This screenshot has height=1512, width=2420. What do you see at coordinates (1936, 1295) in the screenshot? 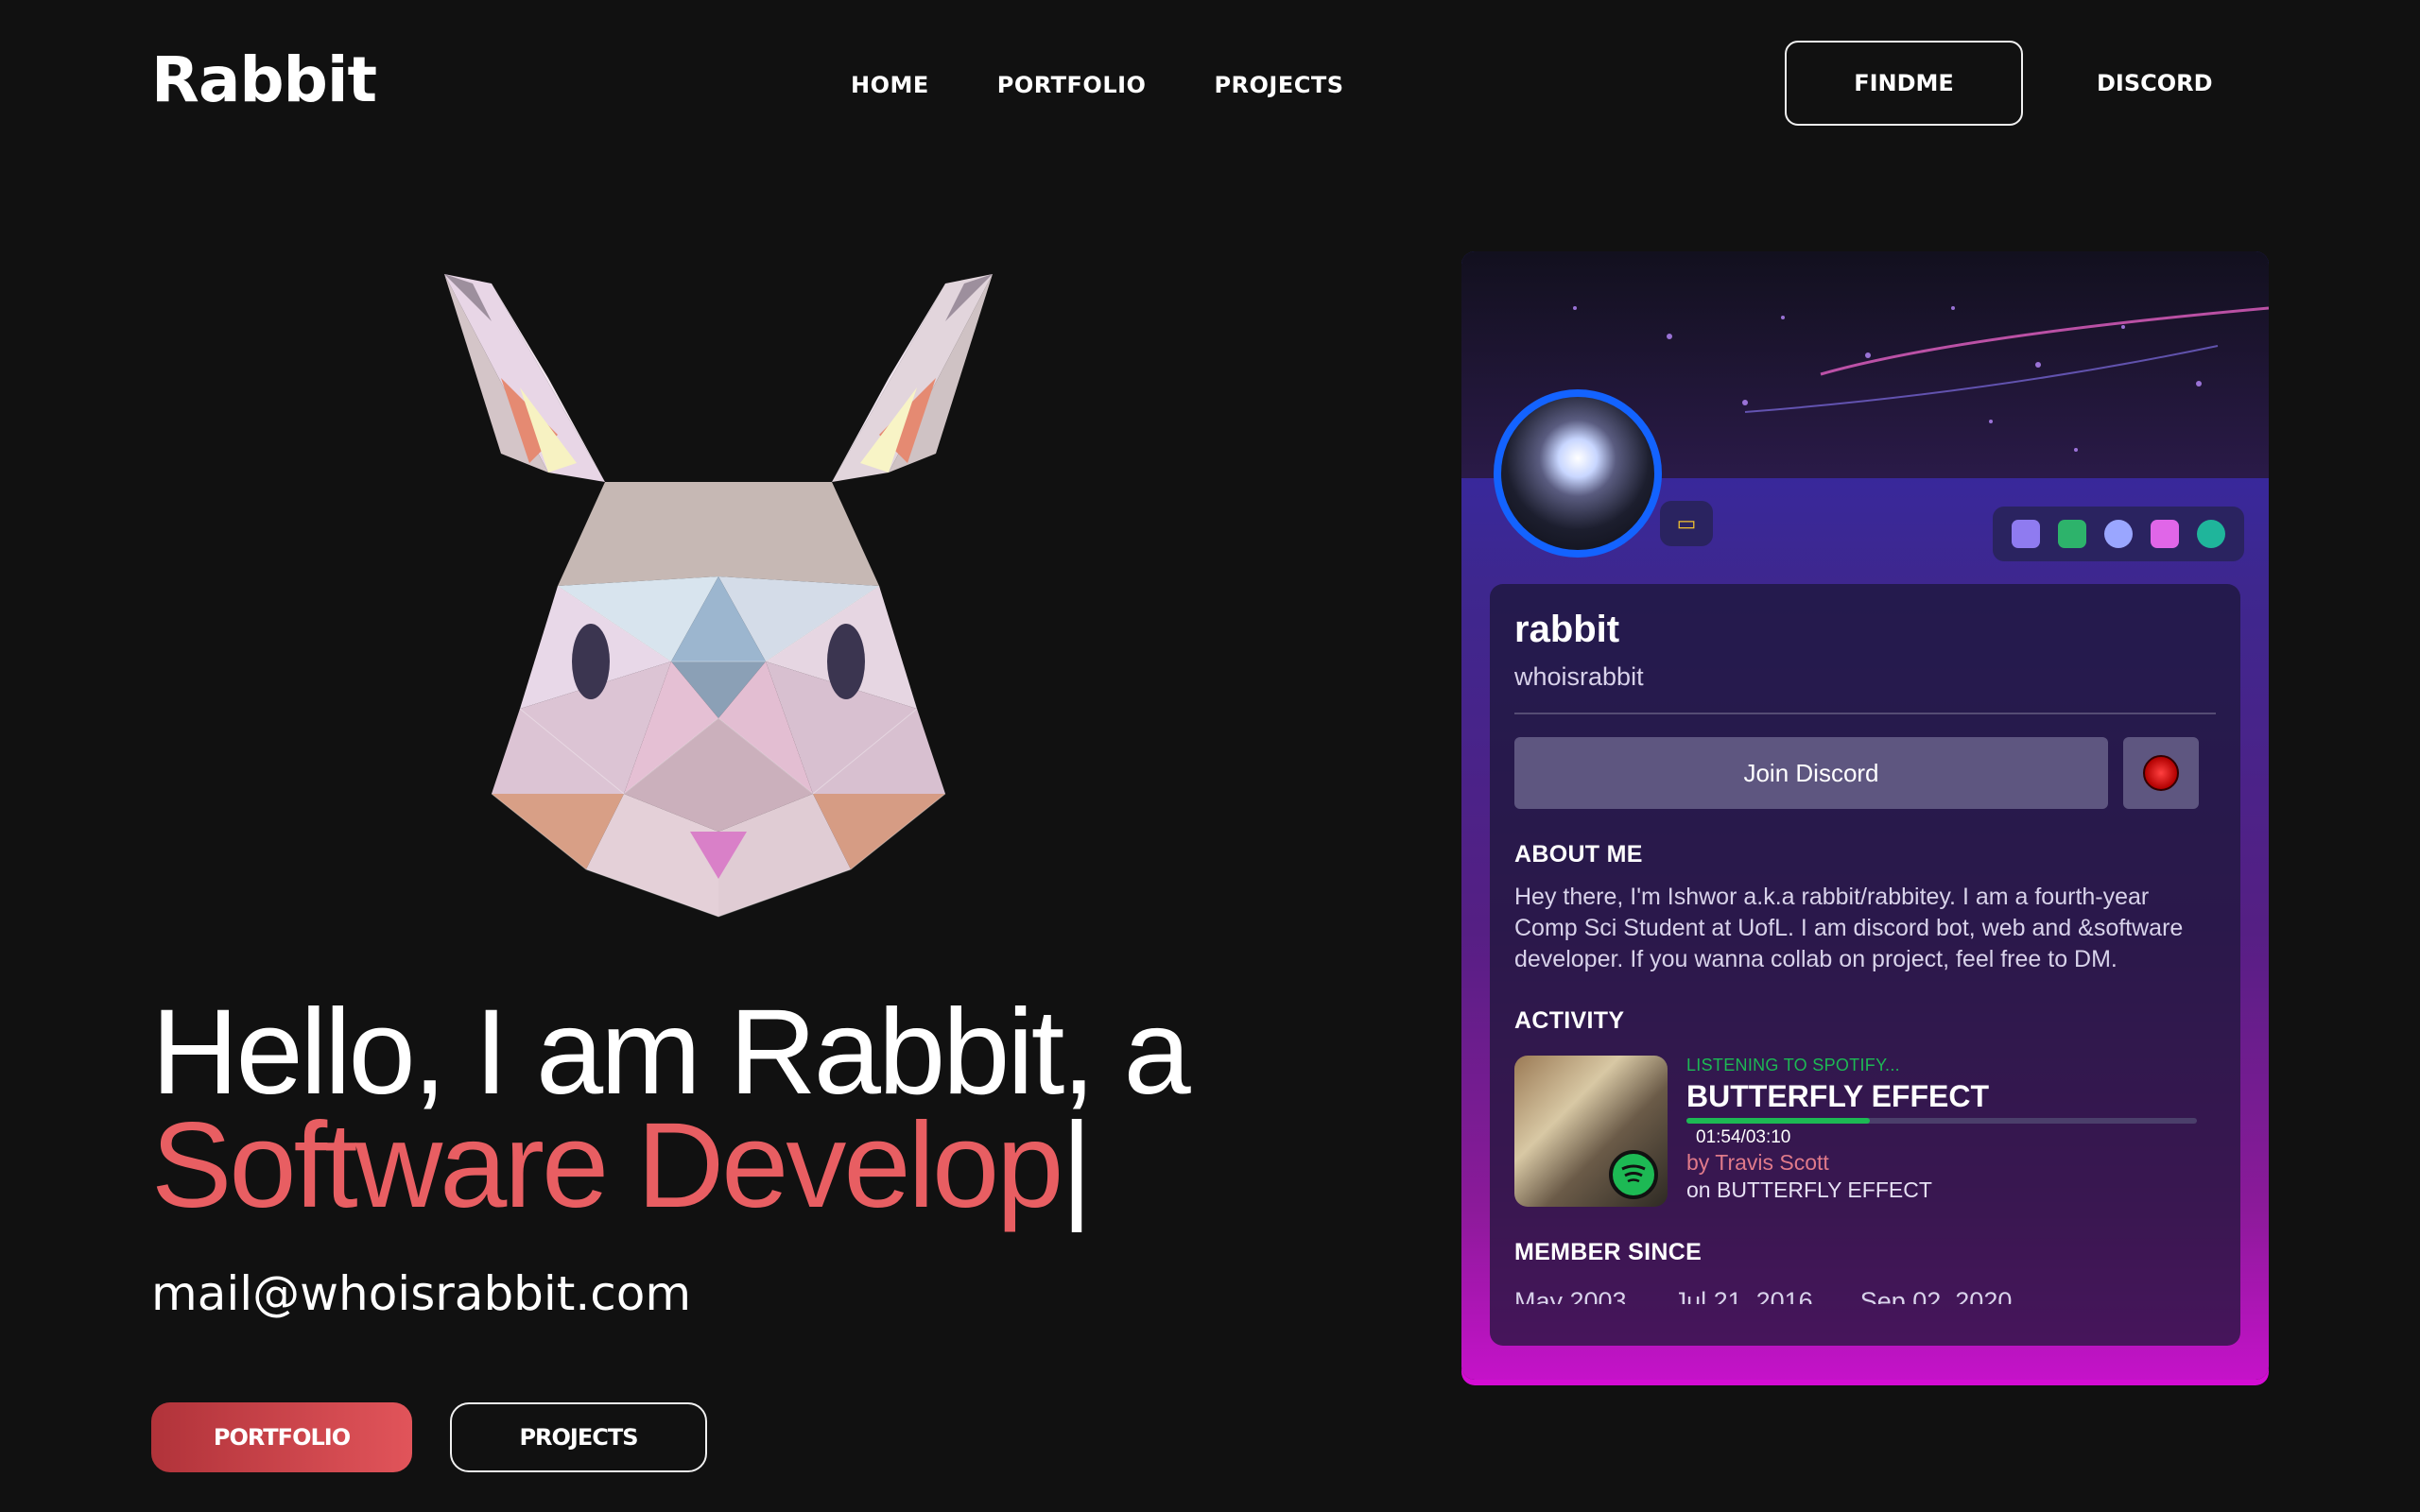
I see `member-date: Sep 02, 2020` at bounding box center [1936, 1295].